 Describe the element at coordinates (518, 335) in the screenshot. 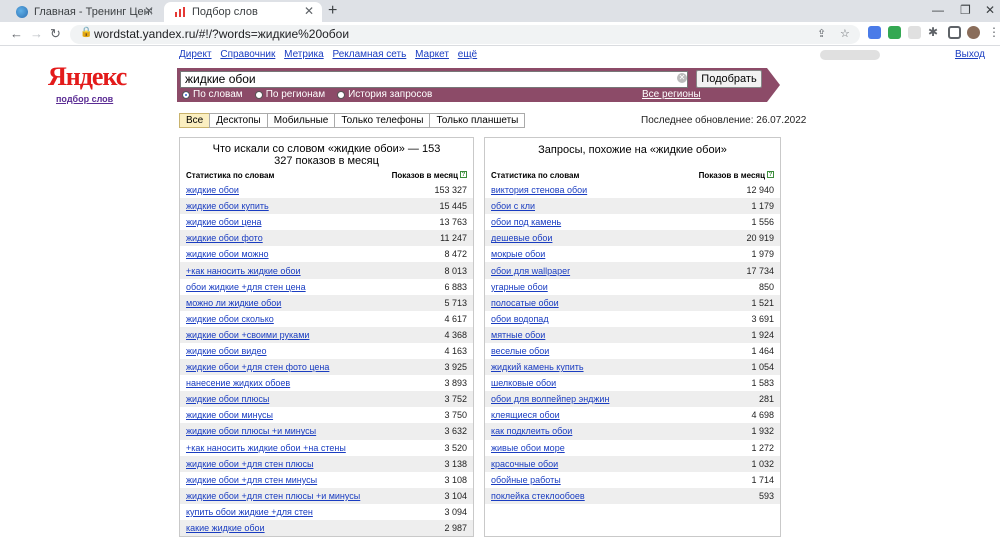

I see `query-link: мятные обои` at that location.